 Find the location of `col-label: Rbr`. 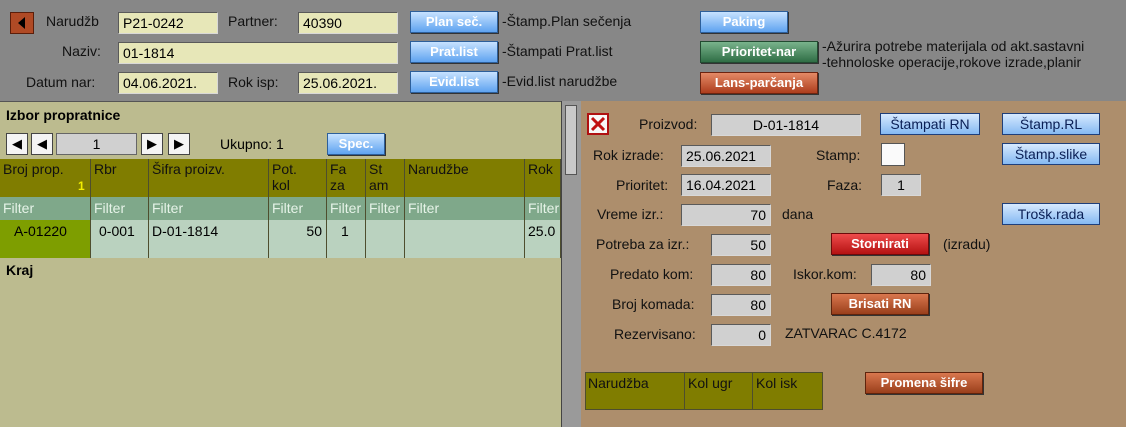

col-label: Rbr is located at coordinates (105, 169).